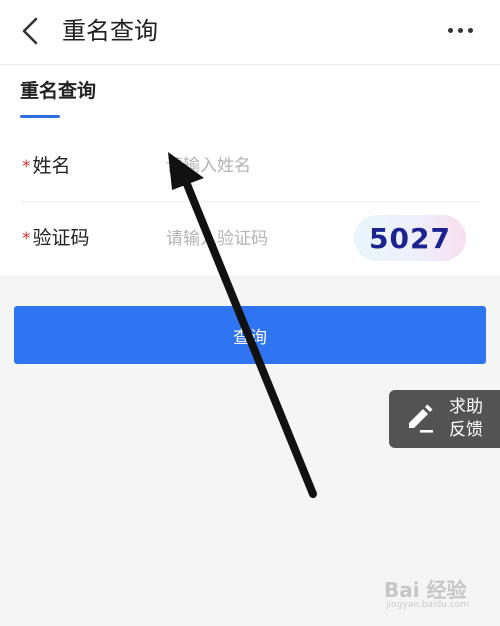 The image size is (500, 626). Describe the element at coordinates (31, 31) in the screenshot. I see `chevron-left-icon` at that location.